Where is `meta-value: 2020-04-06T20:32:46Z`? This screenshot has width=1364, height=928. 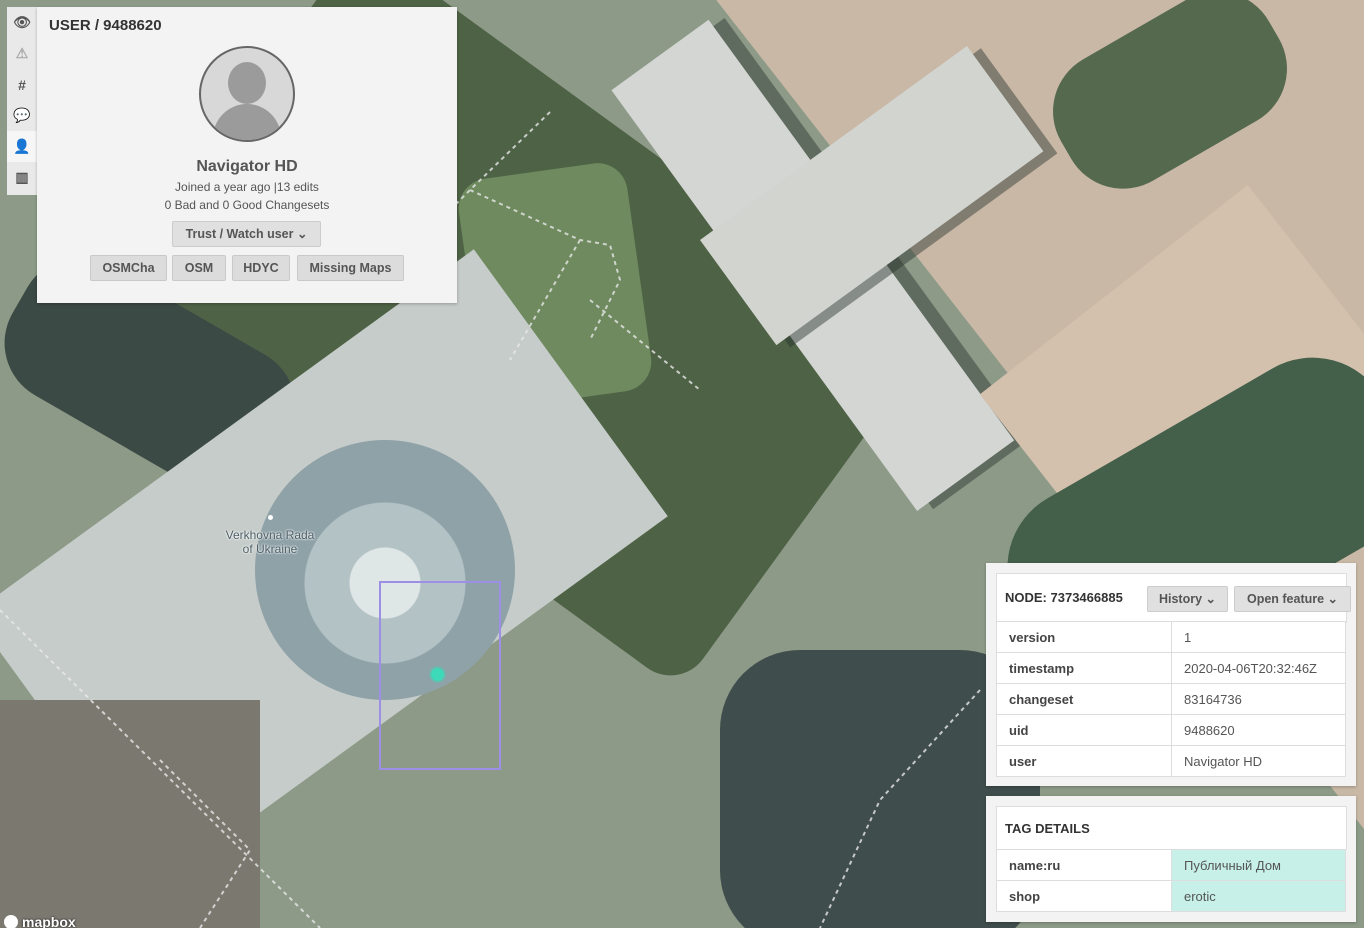 meta-value: 2020-04-06T20:32:46Z is located at coordinates (1258, 668).